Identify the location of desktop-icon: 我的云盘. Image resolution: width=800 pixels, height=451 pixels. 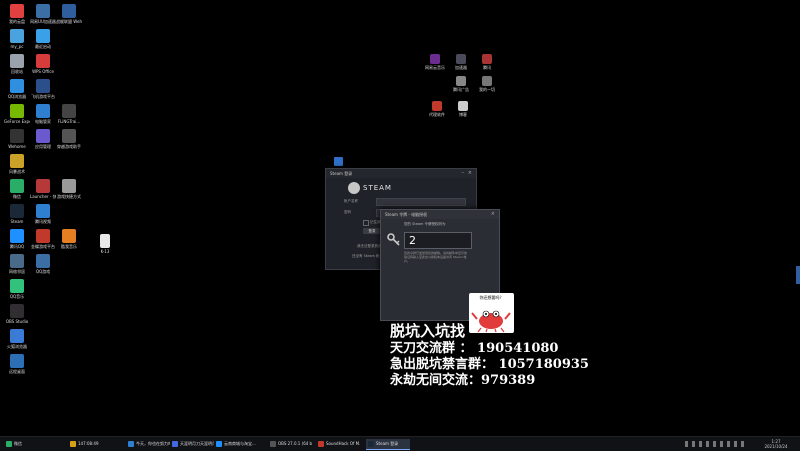
(17, 14).